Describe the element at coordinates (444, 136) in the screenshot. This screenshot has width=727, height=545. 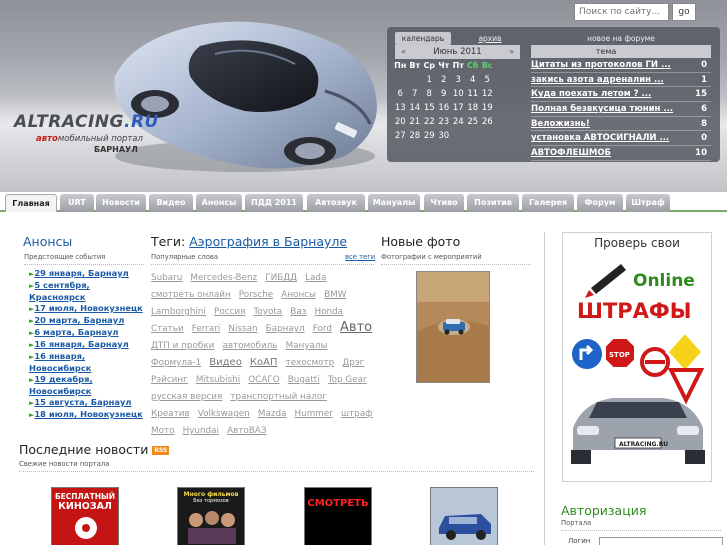
I see `calendar-day: 30` at that location.